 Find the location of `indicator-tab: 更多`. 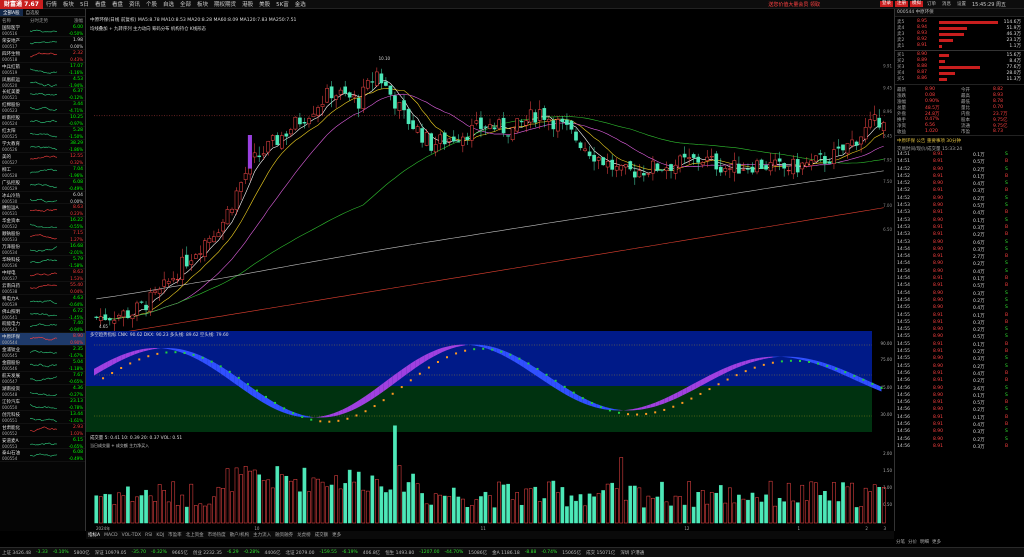

indicator-tab: 更多 is located at coordinates (336, 535).